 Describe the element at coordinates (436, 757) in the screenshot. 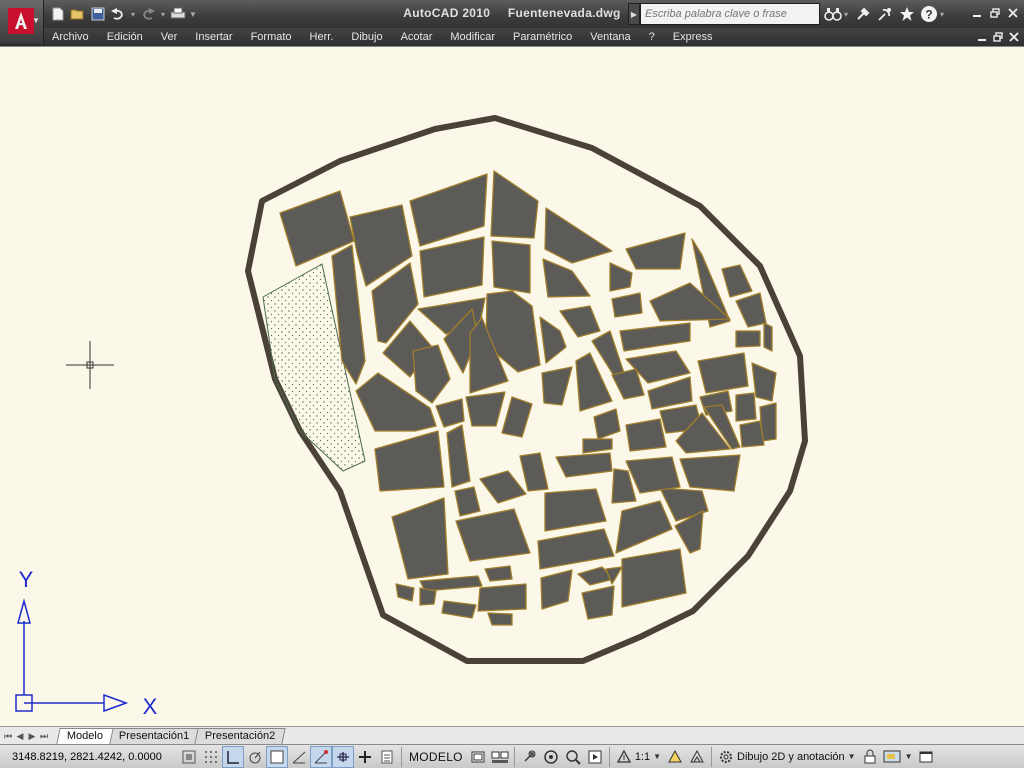

I see `model-space-toggle: MODELO` at that location.